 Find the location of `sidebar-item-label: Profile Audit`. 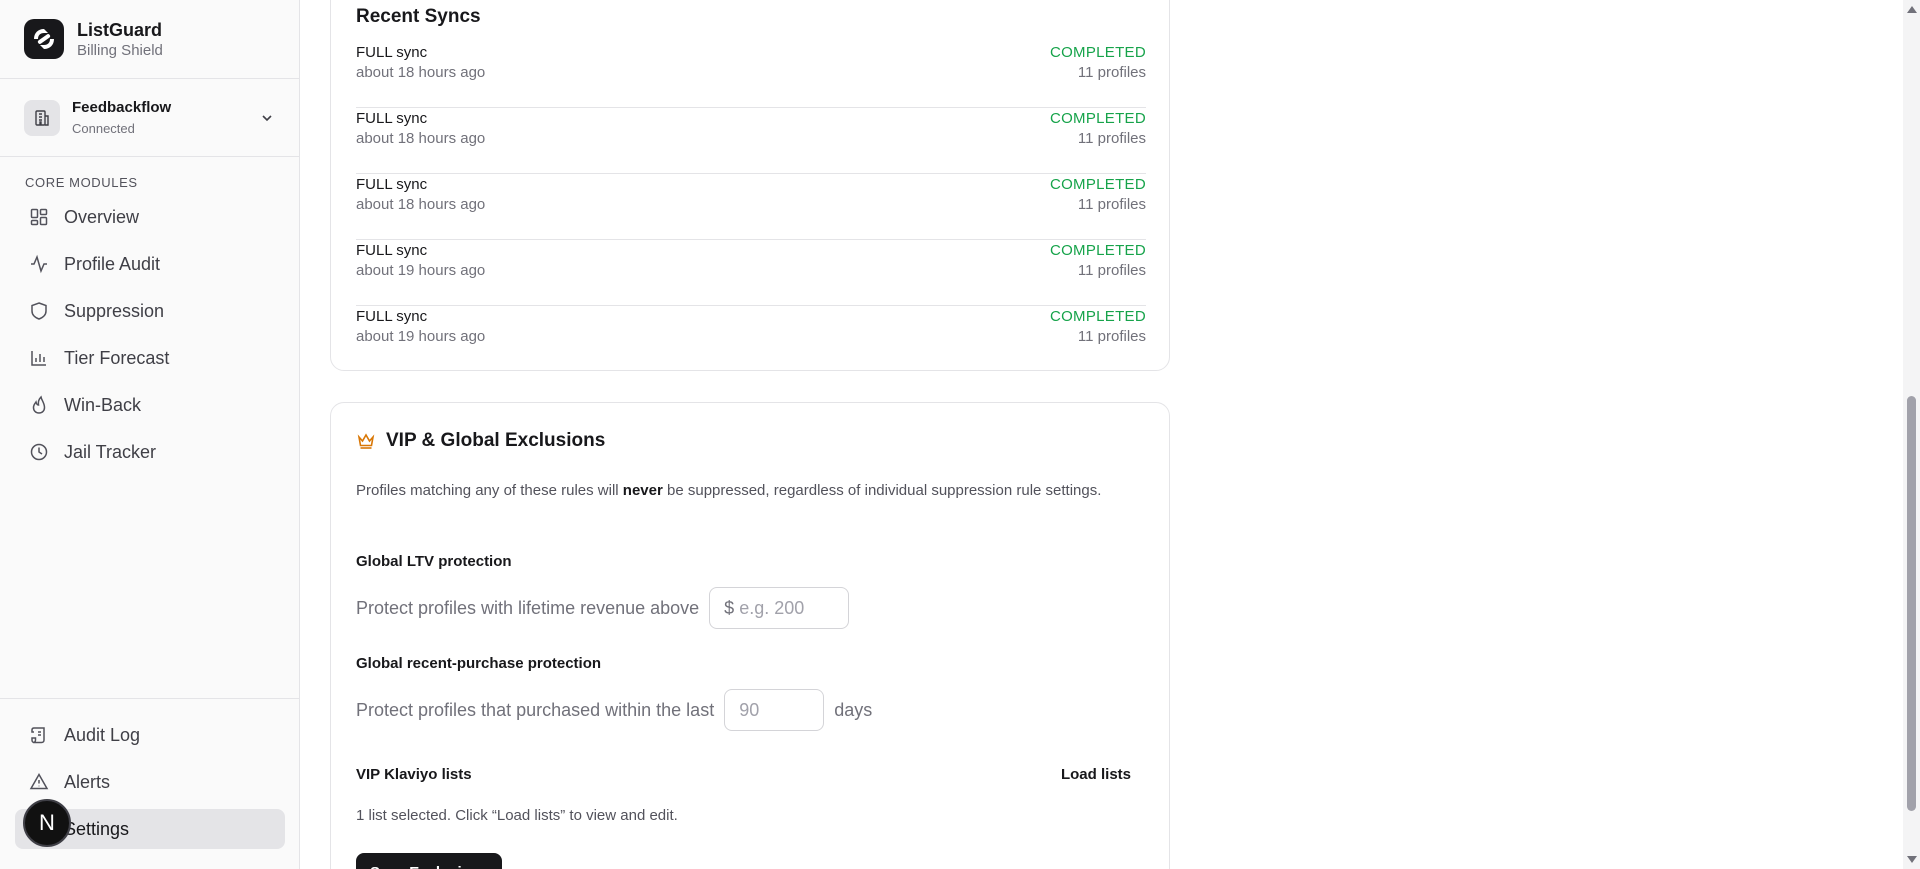

sidebar-item-label: Profile Audit is located at coordinates (112, 263).